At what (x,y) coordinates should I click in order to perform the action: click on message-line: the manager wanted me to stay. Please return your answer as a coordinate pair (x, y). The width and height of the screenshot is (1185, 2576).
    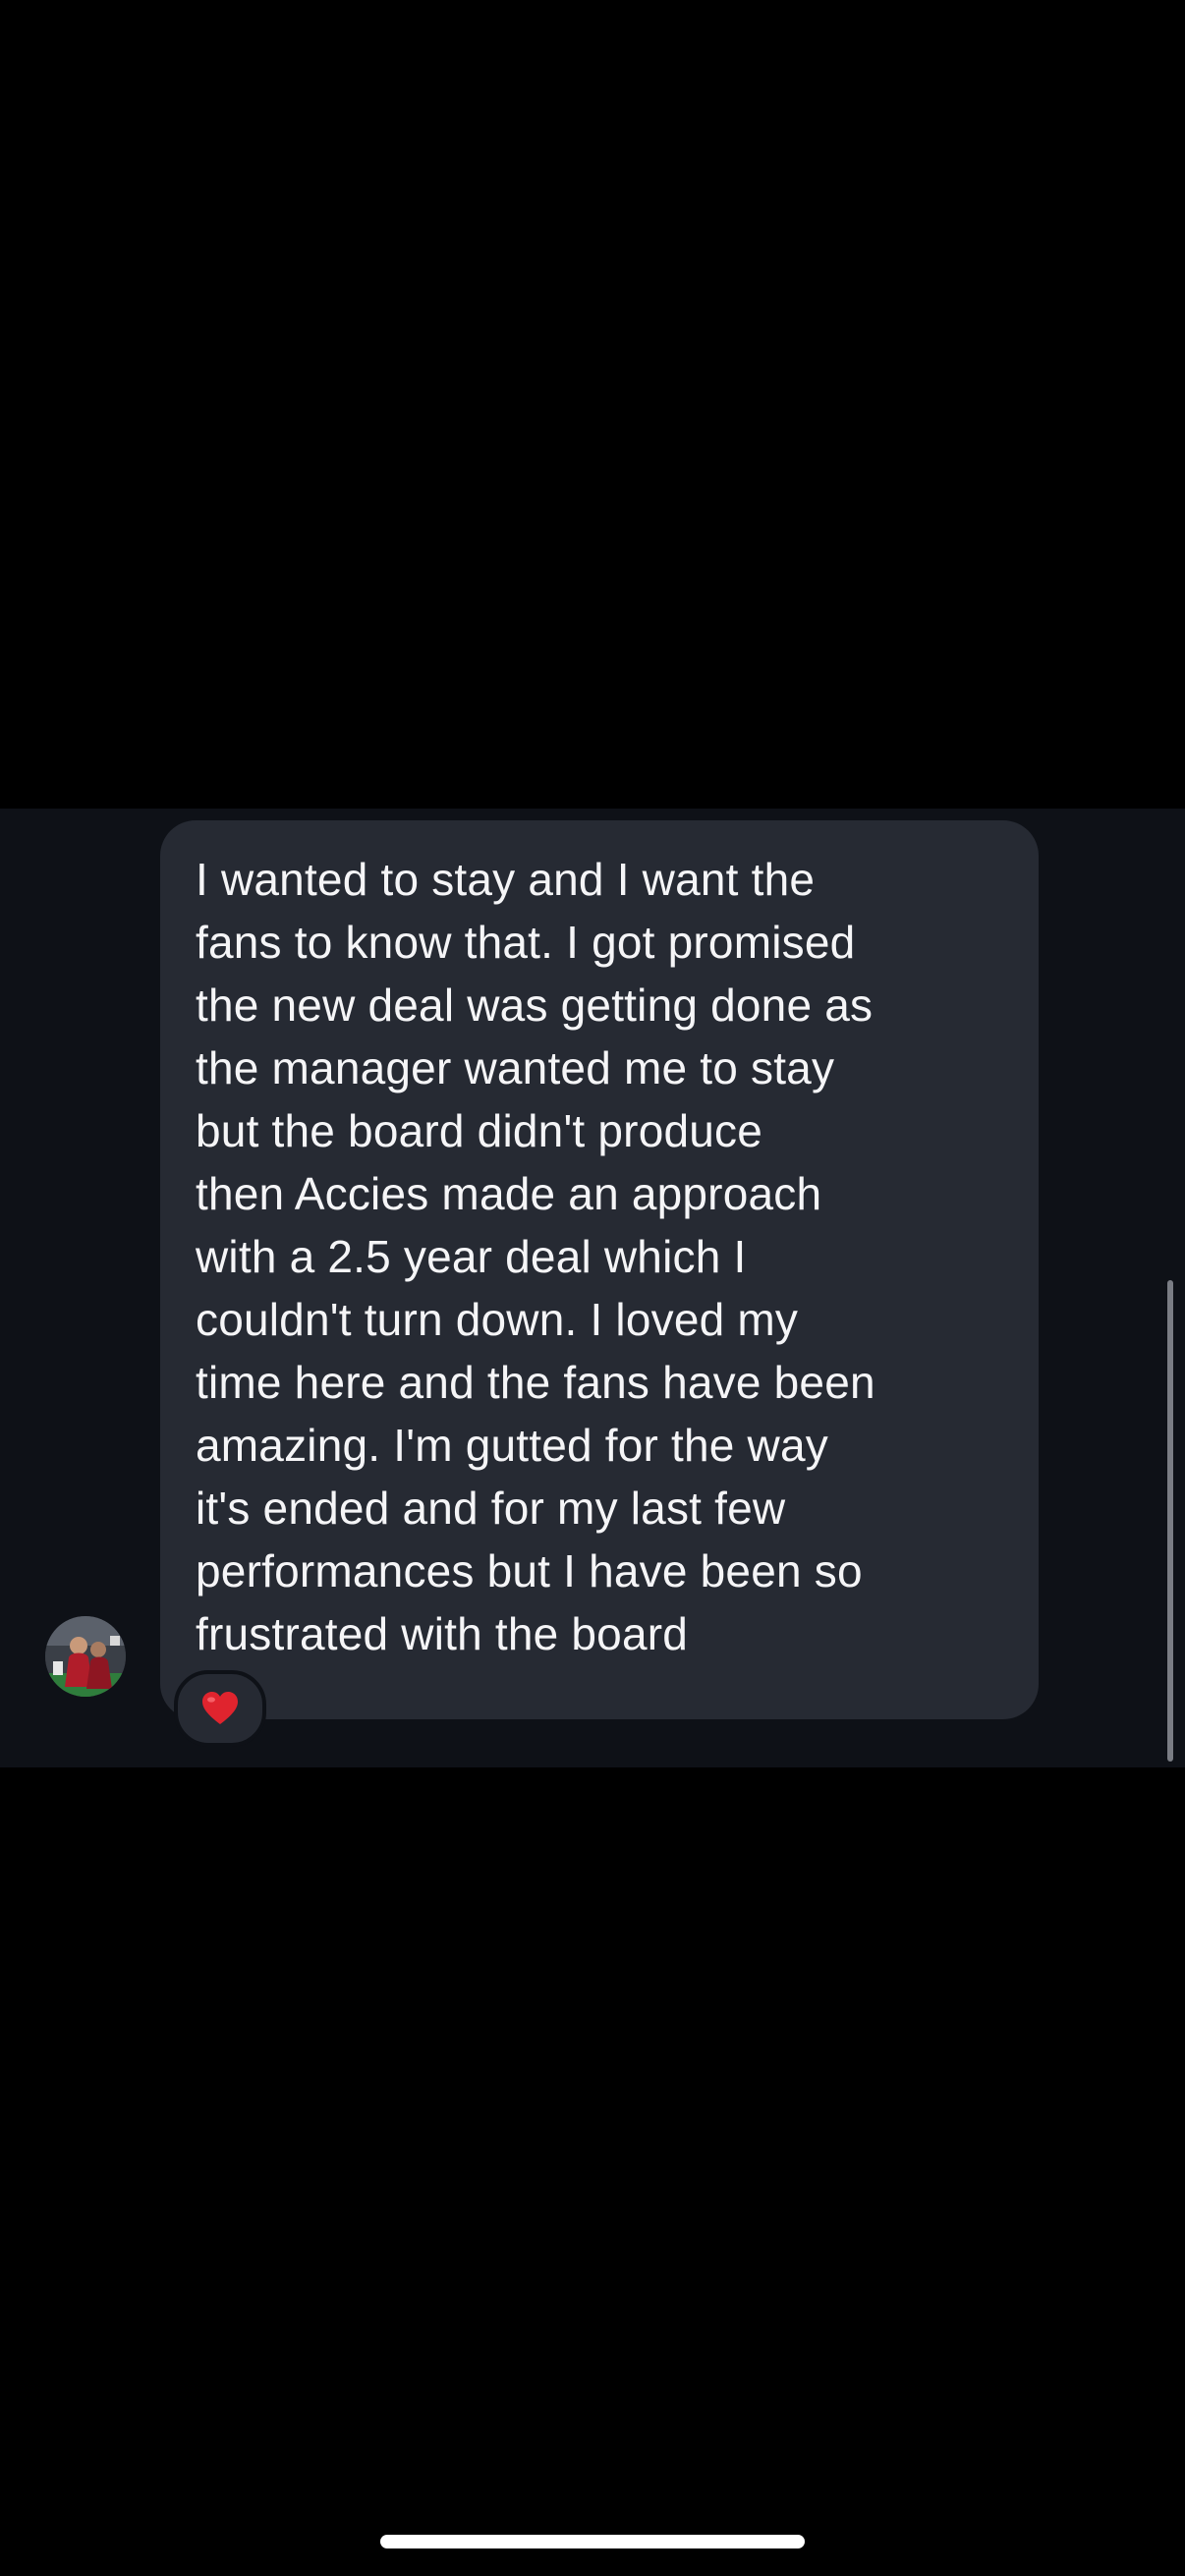
    Looking at the image, I should click on (515, 1067).